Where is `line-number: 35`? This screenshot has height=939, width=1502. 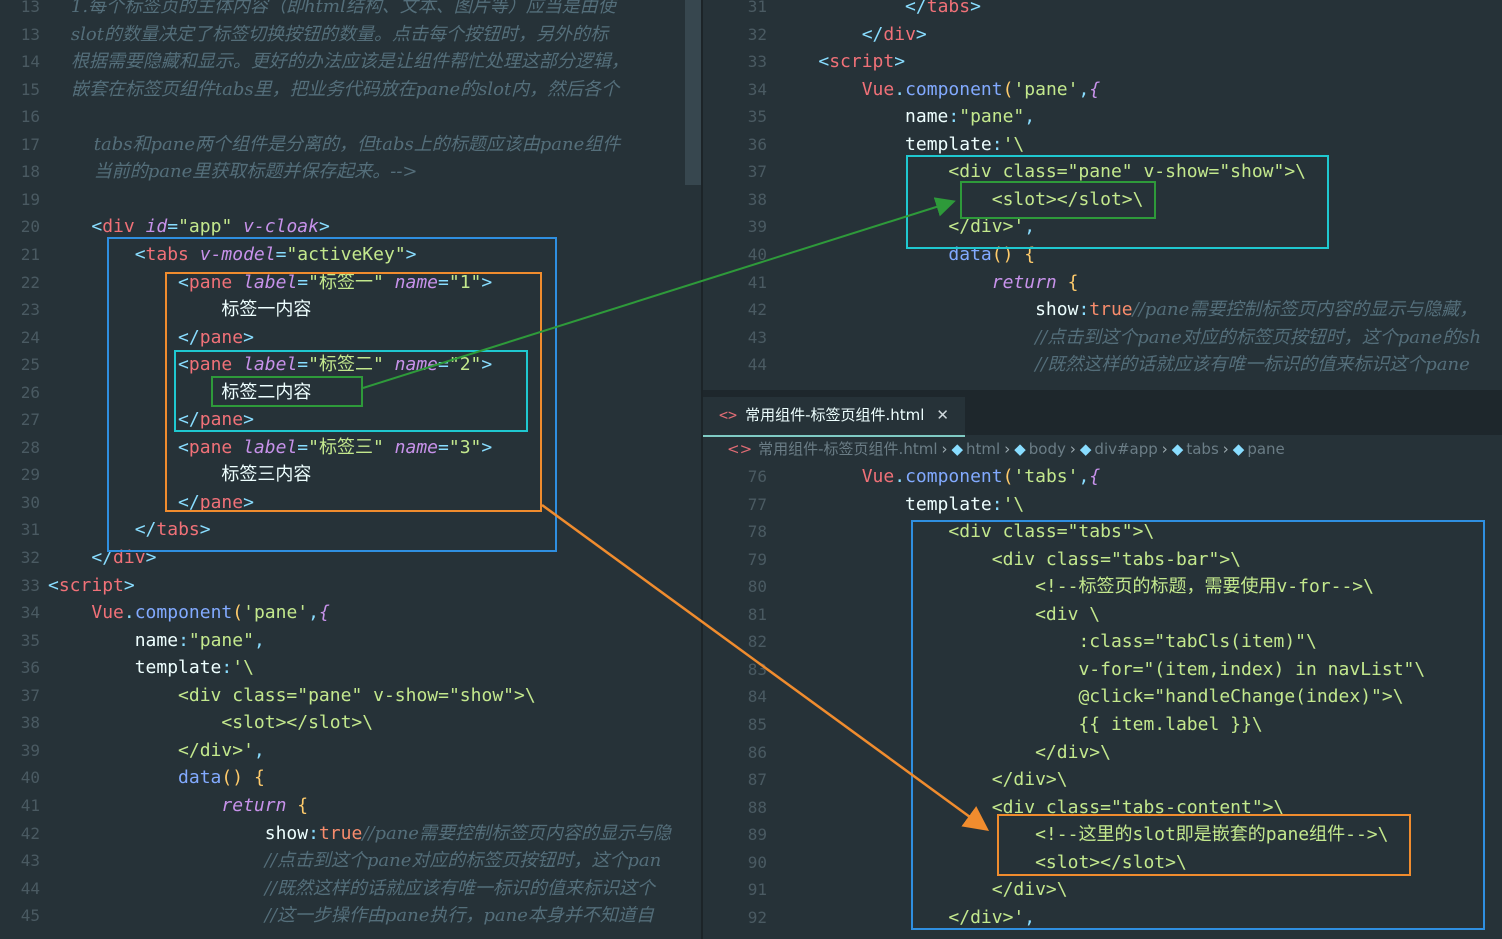 line-number: 35 is located at coordinates (30, 640).